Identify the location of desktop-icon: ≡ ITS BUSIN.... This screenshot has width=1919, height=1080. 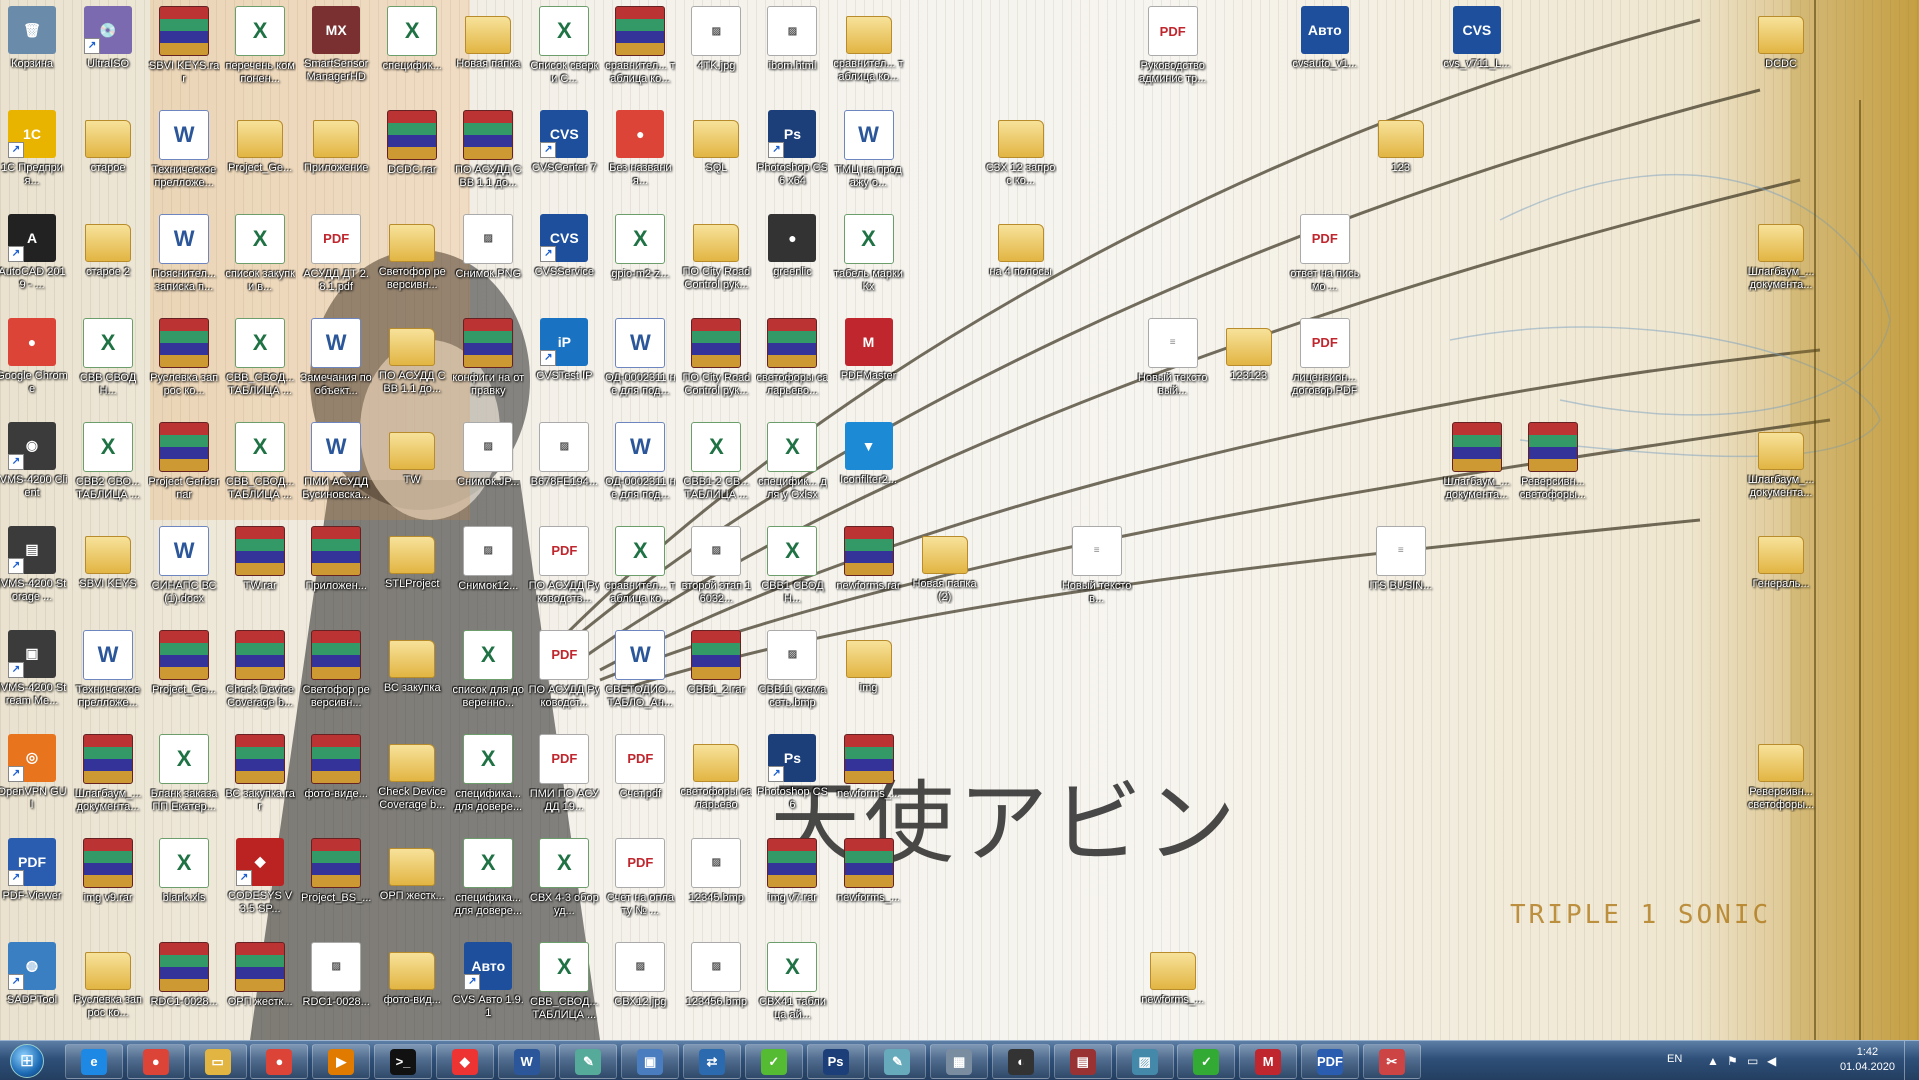
(1401, 574).